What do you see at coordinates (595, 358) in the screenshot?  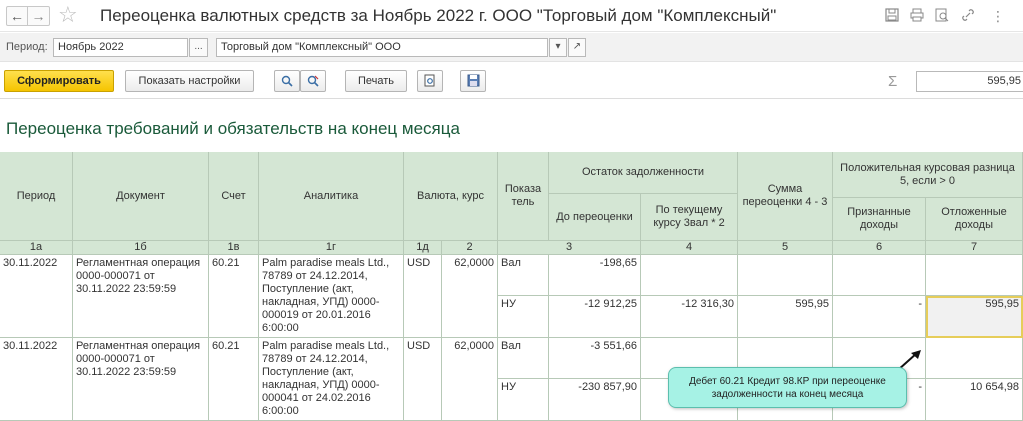 I see `row-before: -3 551,66` at bounding box center [595, 358].